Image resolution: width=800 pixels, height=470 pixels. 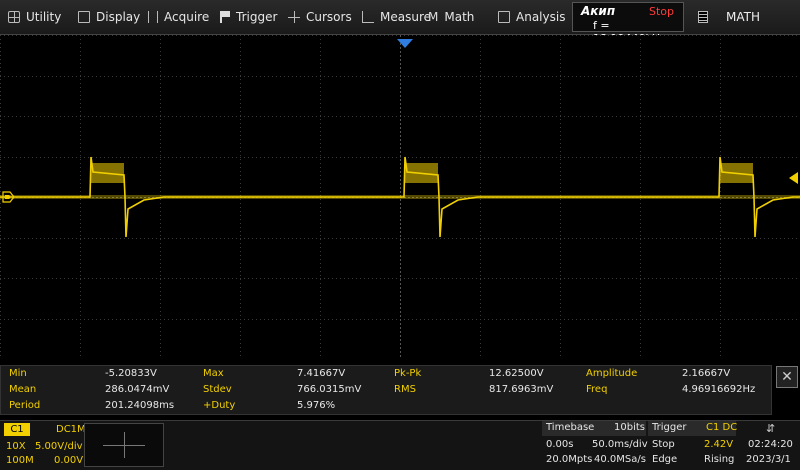 I want to click on measure-value: 4.96916692Hz, so click(x=719, y=389).